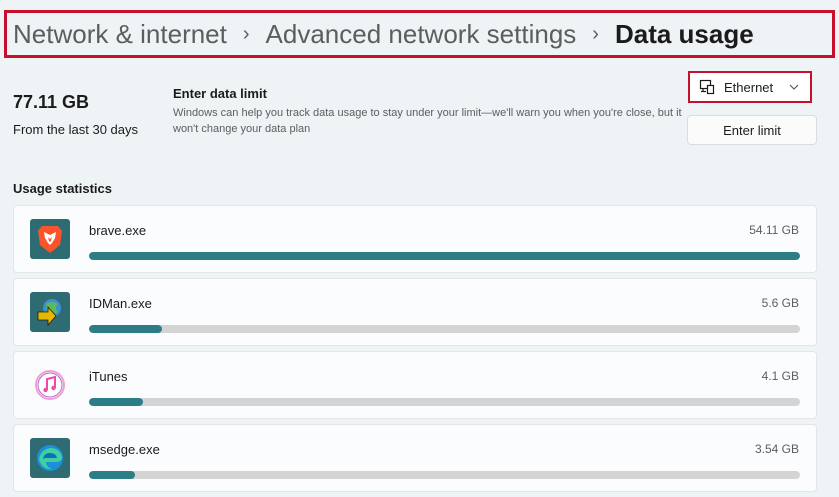 Image resolution: width=839 pixels, height=497 pixels. Describe the element at coordinates (415, 458) in the screenshot. I see `app-usage-row-msedge: msedge.exe 3.54 GB` at that location.